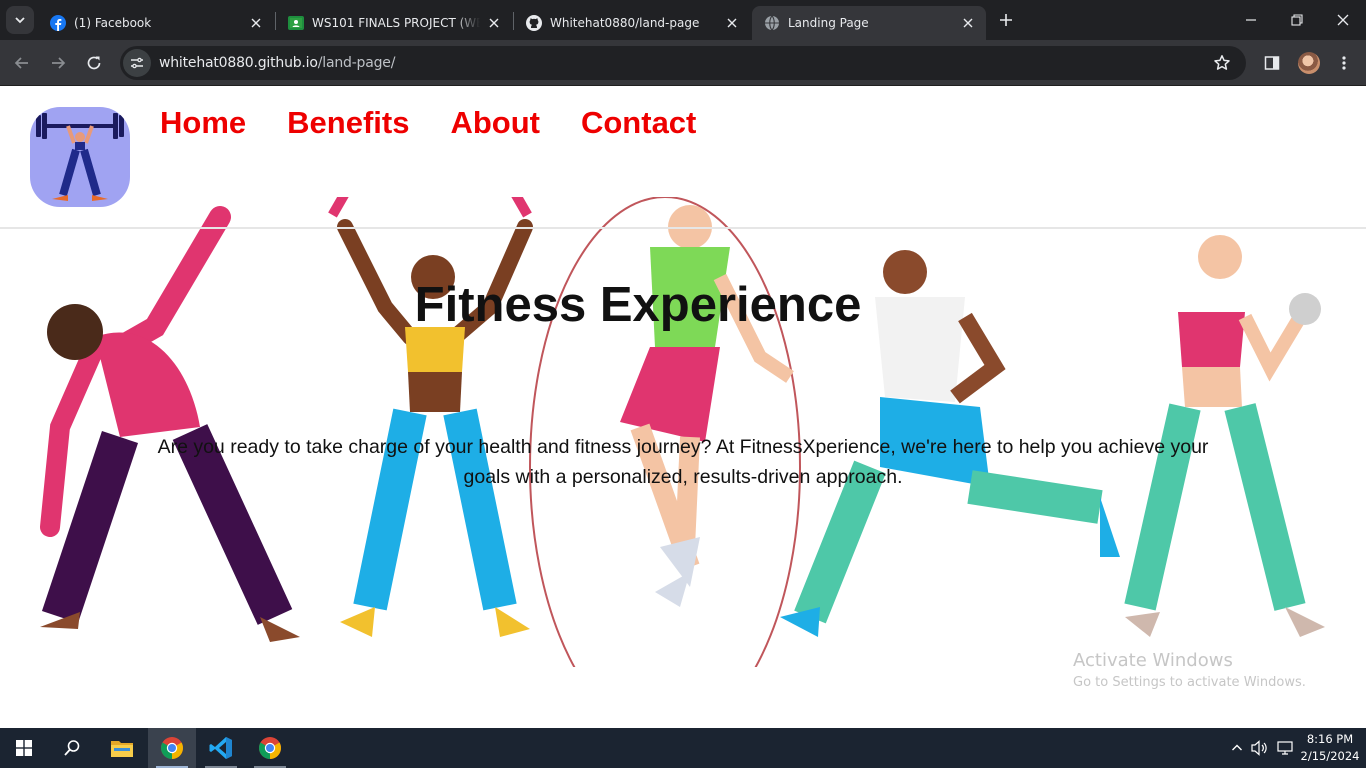  I want to click on profile-avatar, so click(1309, 63).